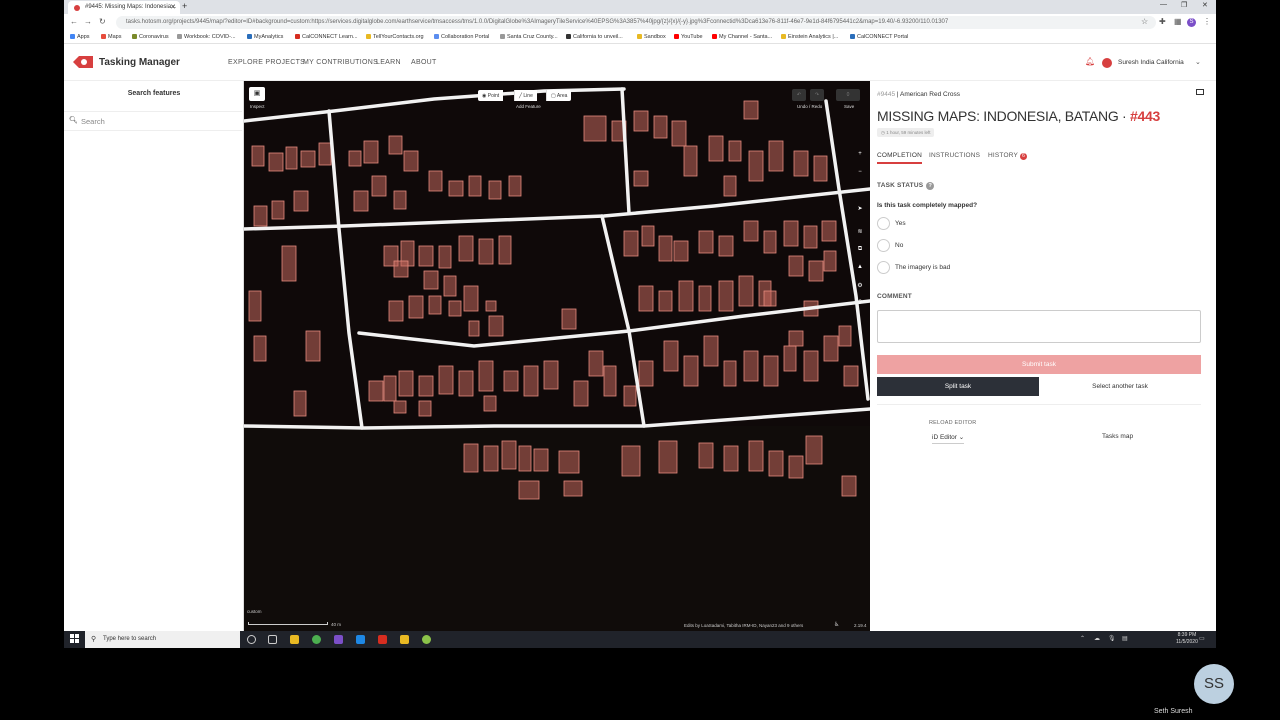 The width and height of the screenshot is (1280, 720). Describe the element at coordinates (860, 249) in the screenshot. I see `map-data-icon: ⧉` at that location.